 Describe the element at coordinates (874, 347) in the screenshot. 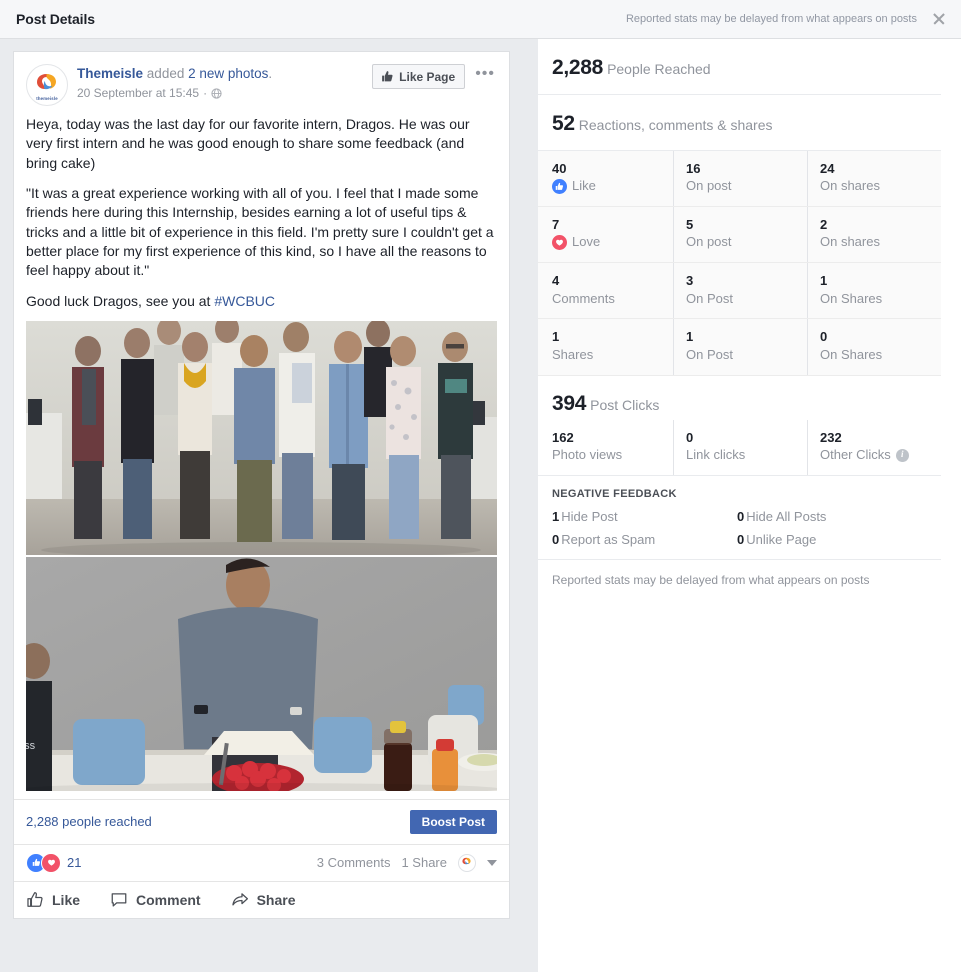

I see `shares-on-shares-cell: 0 On Shares` at that location.